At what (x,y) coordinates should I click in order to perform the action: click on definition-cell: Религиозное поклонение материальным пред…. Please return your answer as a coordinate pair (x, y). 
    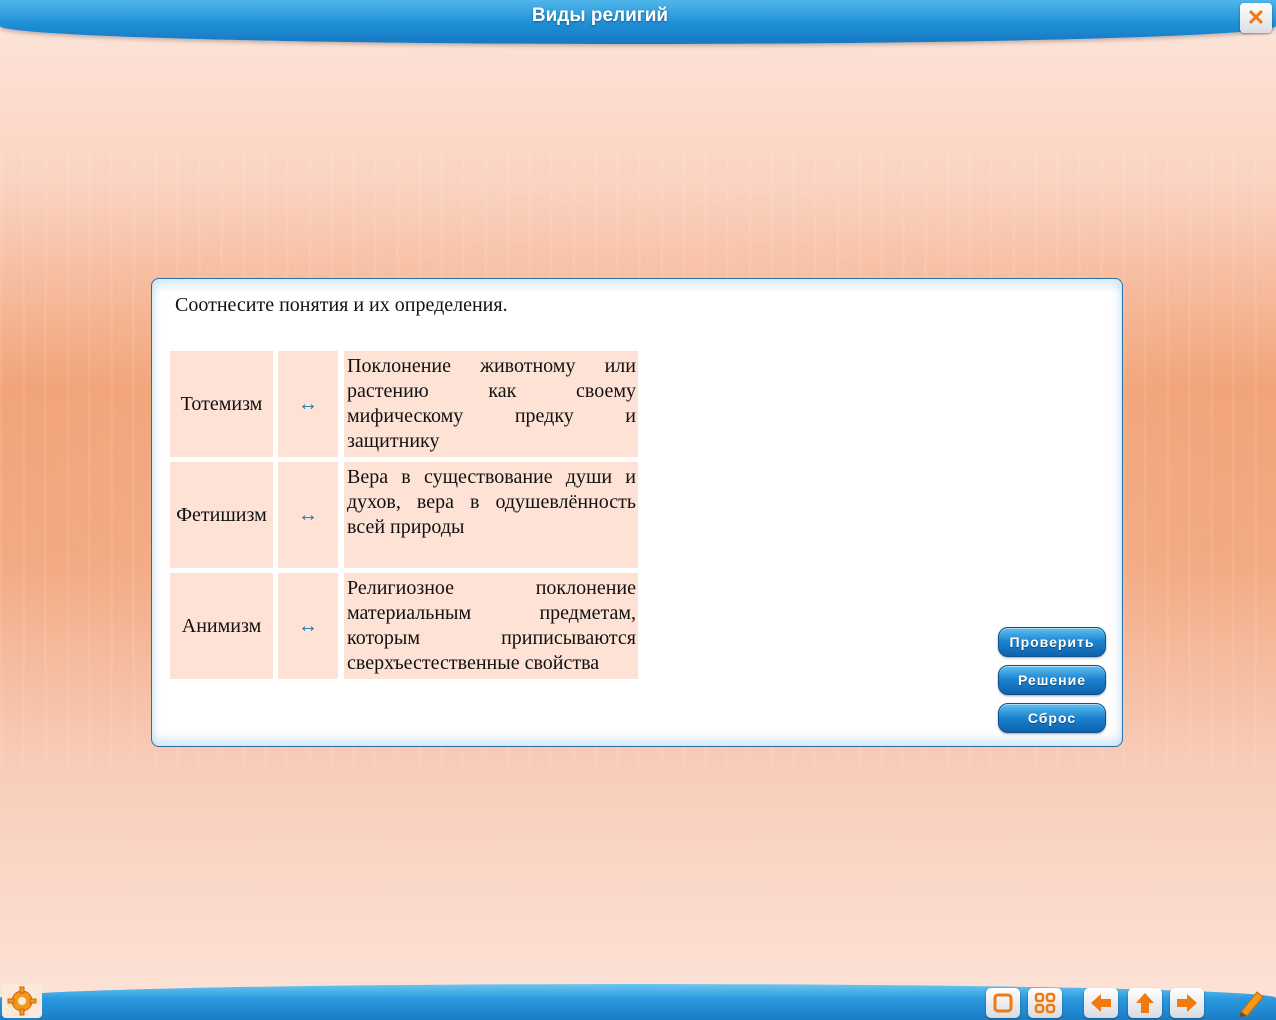
    Looking at the image, I should click on (491, 626).